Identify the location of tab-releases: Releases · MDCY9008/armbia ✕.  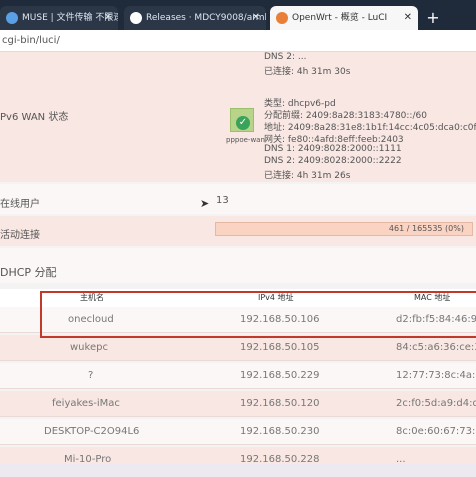
(195, 18).